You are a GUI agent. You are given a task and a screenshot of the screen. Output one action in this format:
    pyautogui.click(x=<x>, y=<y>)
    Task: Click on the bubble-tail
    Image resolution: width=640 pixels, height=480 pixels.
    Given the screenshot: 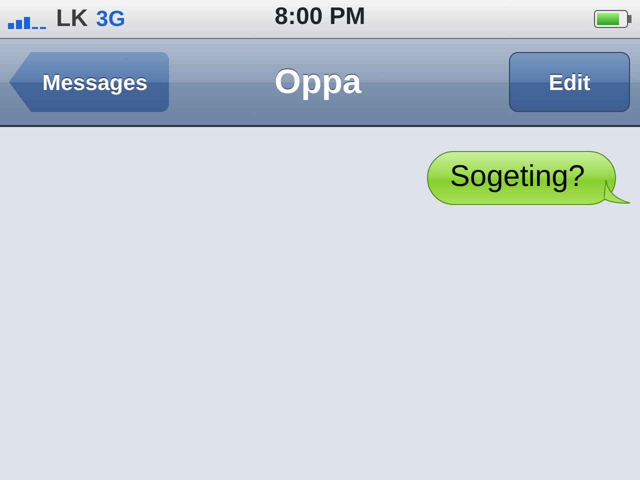 What is the action you would take?
    pyautogui.click(x=618, y=192)
    